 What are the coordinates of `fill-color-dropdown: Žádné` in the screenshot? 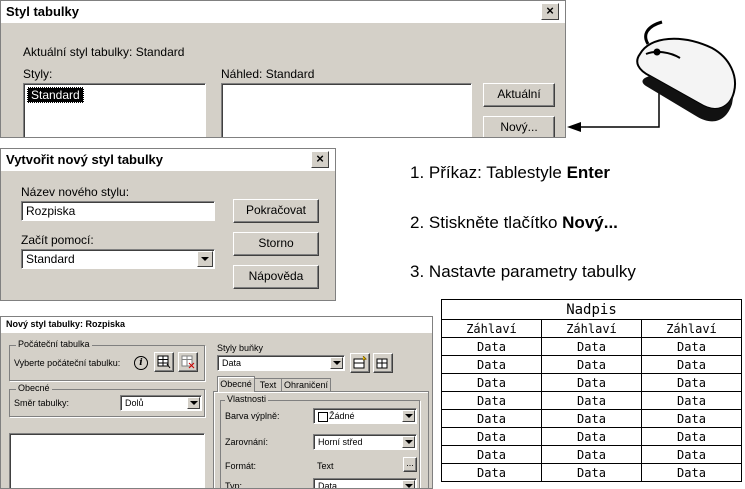 It's located at (365, 416).